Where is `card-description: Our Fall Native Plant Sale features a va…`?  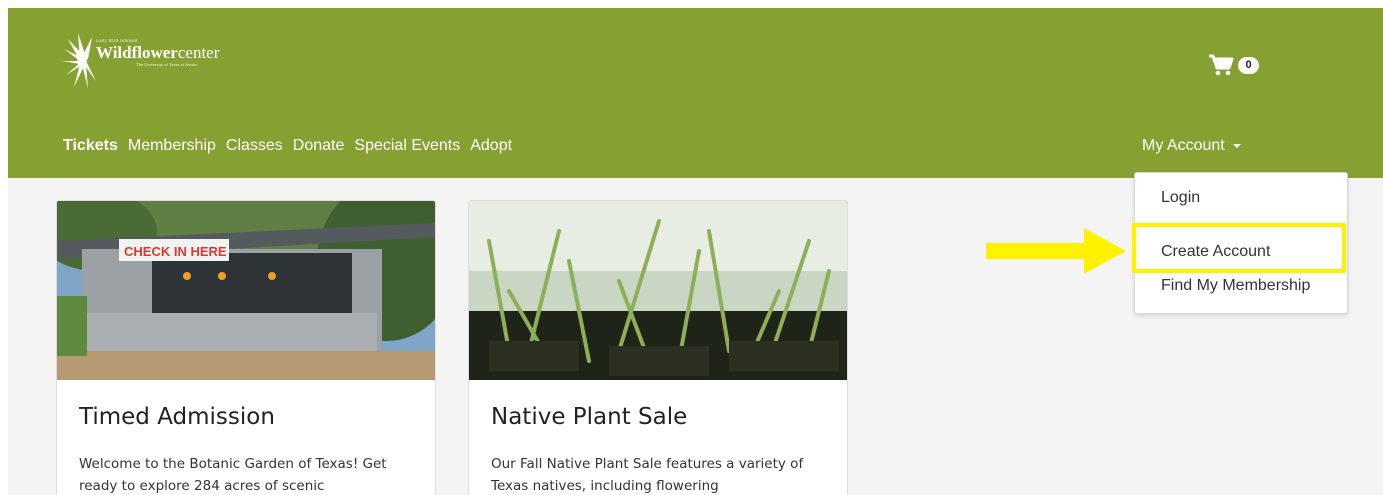
card-description: Our Fall Native Plant Sale features a va… is located at coordinates (647, 475).